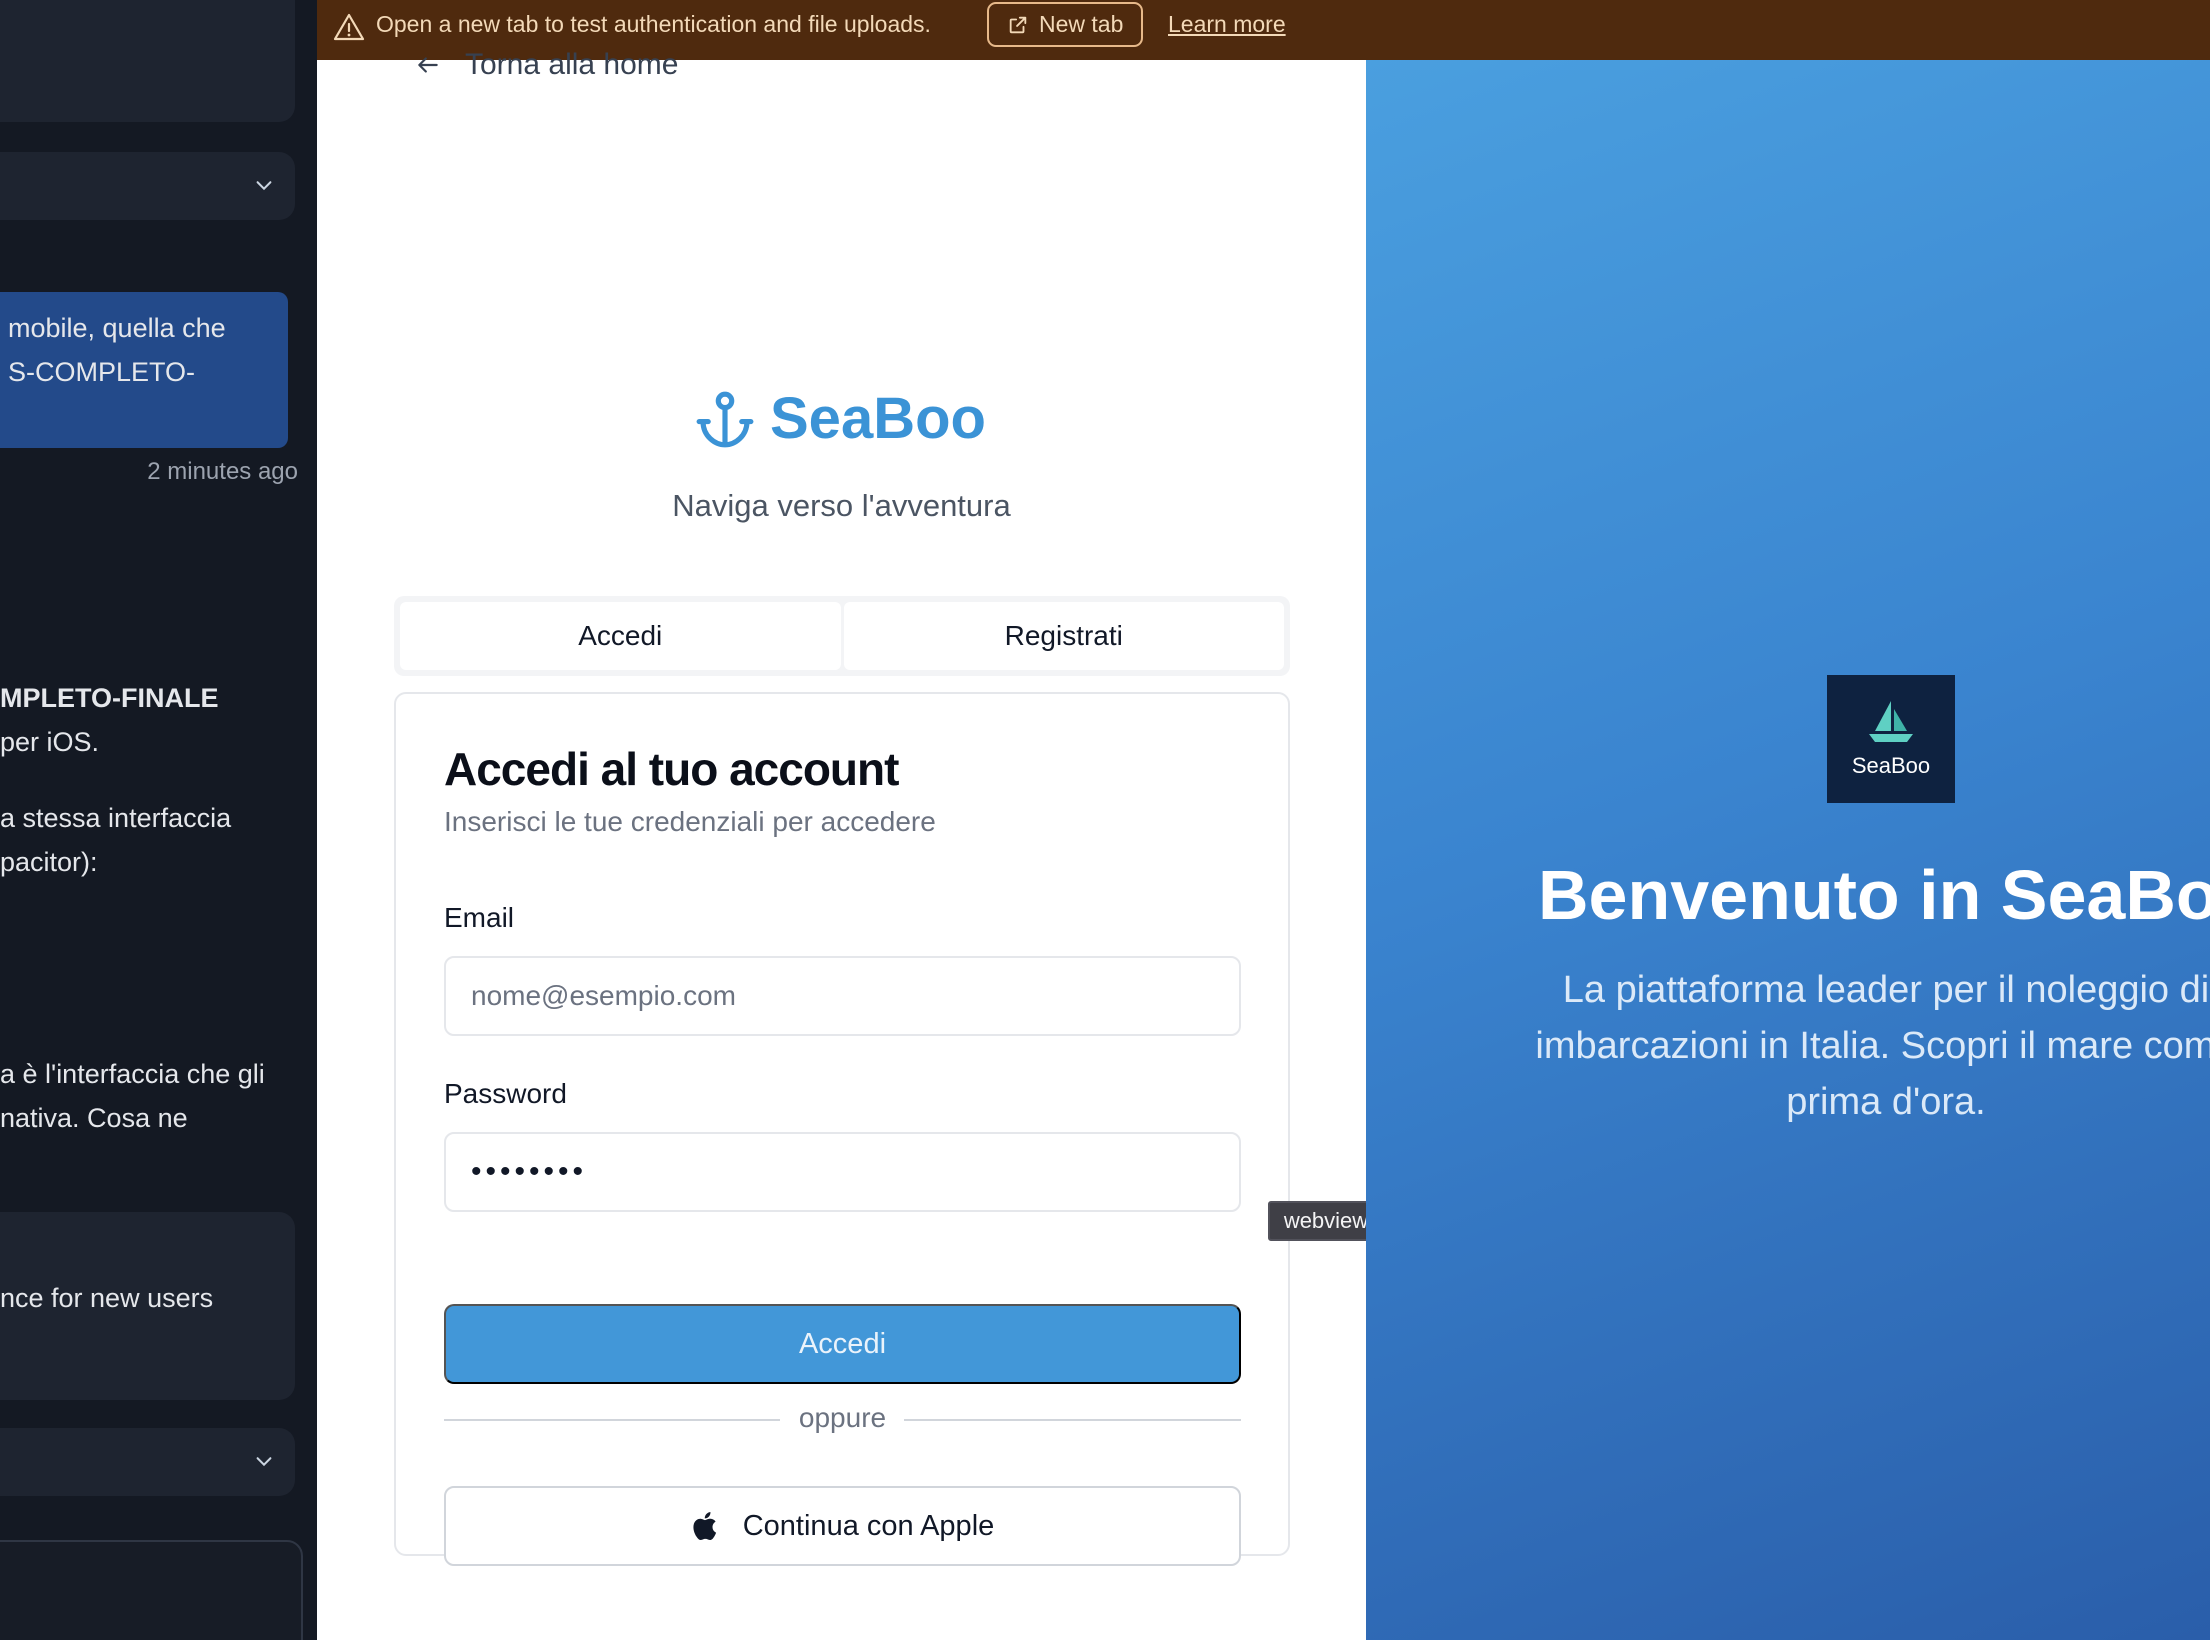 The image size is (2210, 1640). What do you see at coordinates (349, 27) in the screenshot?
I see `warning-triangle-icon` at bounding box center [349, 27].